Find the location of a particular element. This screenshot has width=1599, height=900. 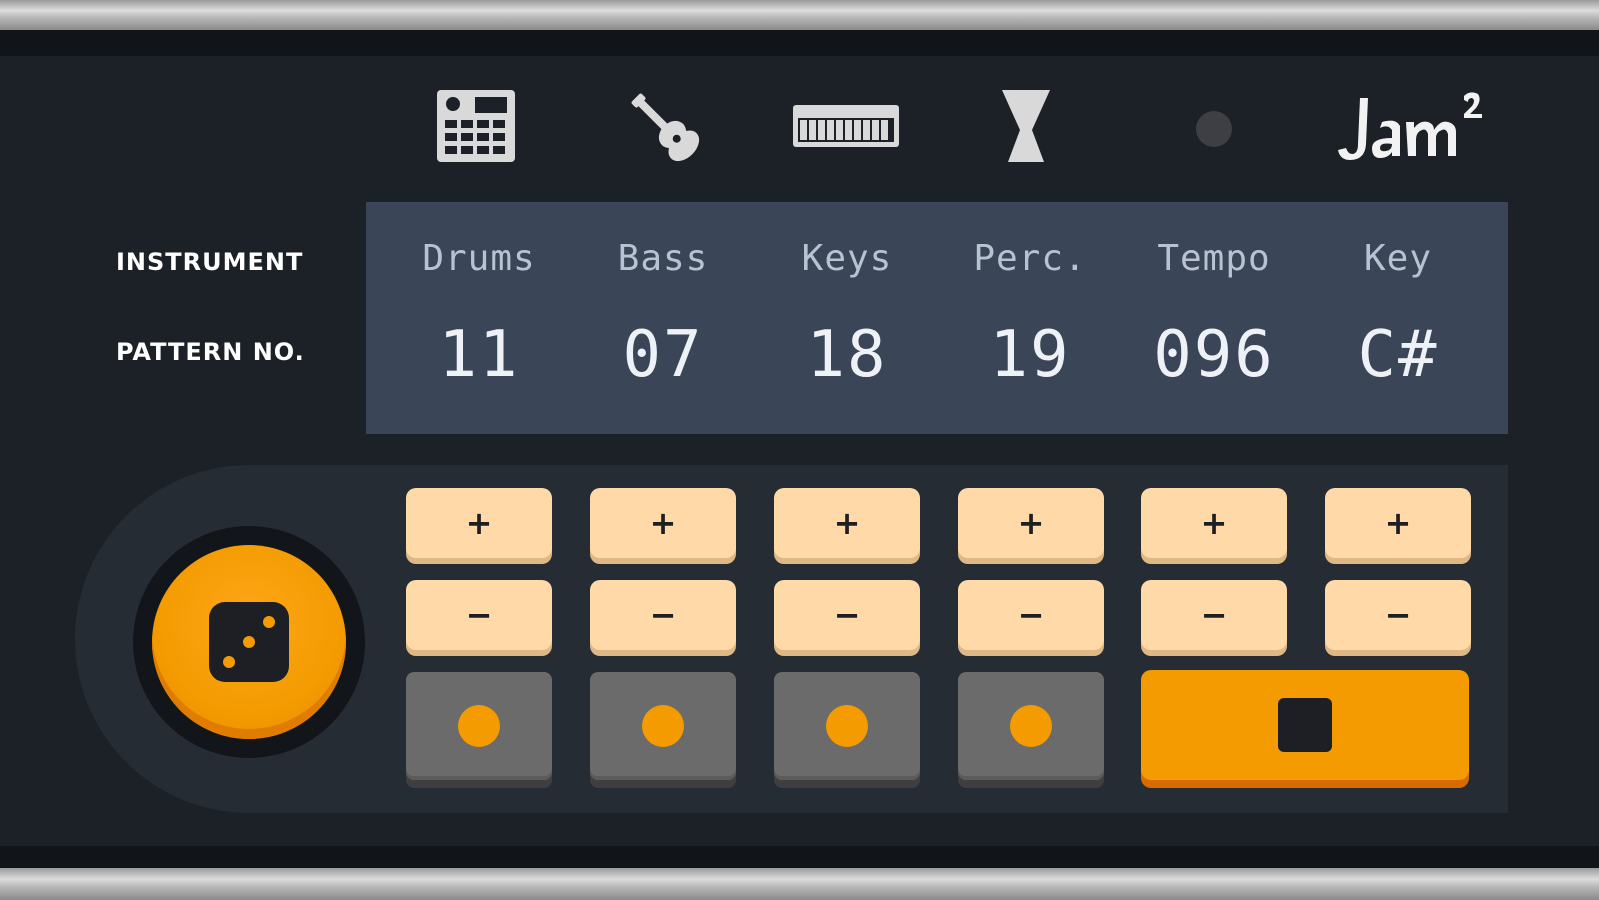

drums-plus-button: + is located at coordinates (479, 523).